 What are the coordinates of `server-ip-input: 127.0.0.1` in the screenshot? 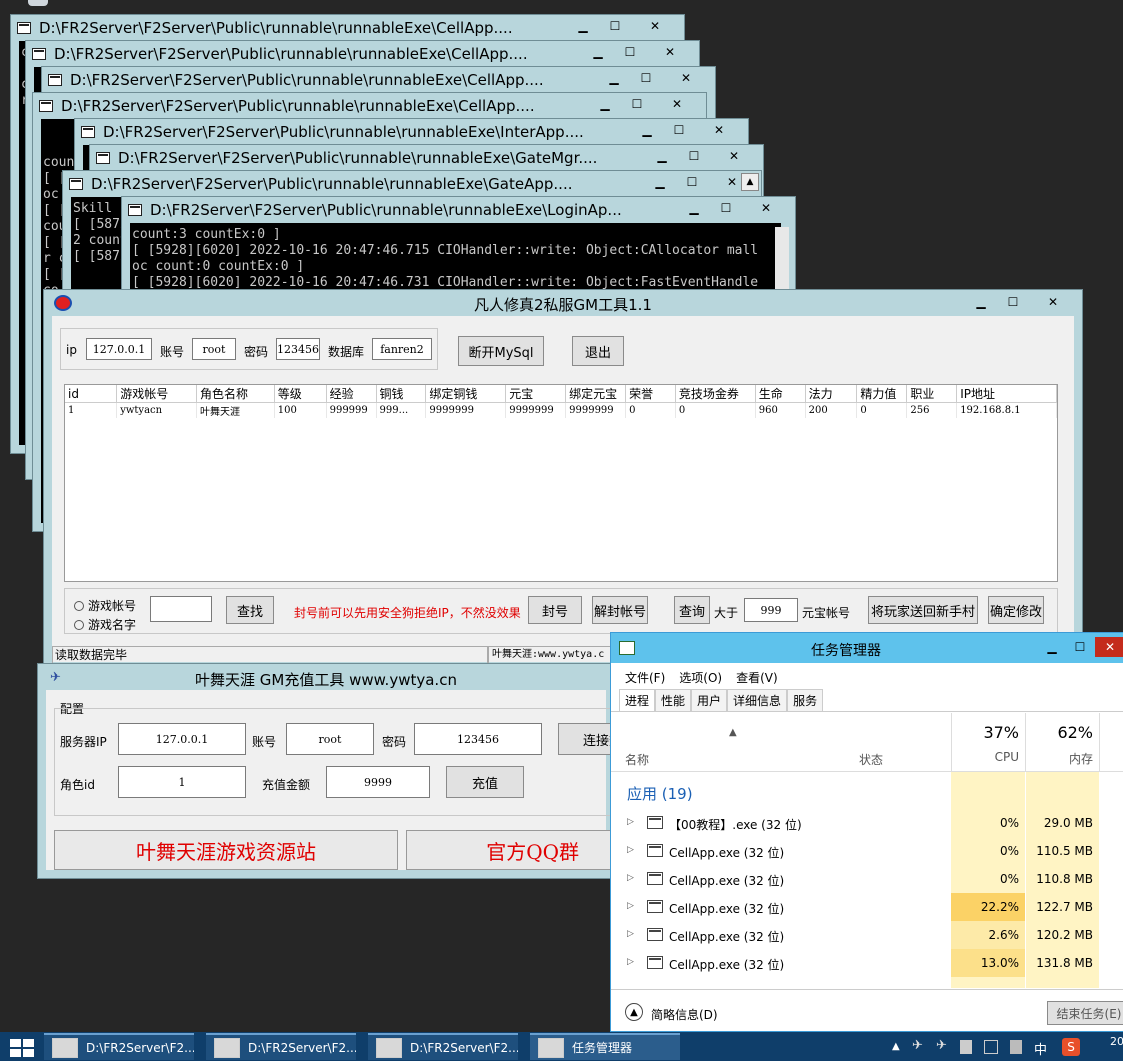 It's located at (182, 739).